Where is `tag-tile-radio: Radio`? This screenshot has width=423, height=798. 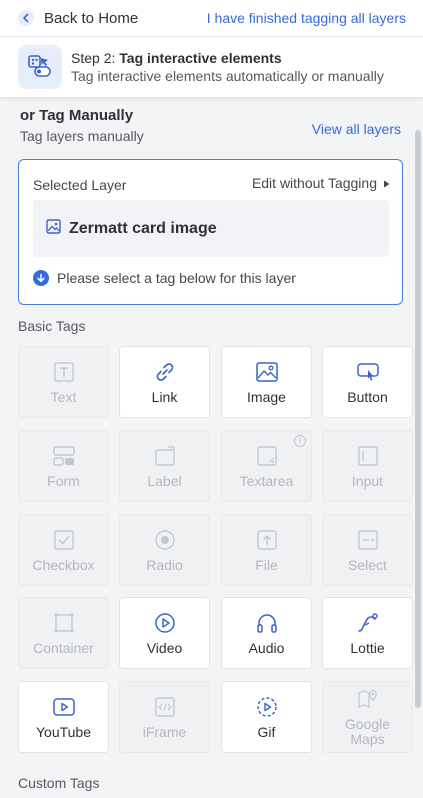
tag-tile-radio: Radio is located at coordinates (164, 550).